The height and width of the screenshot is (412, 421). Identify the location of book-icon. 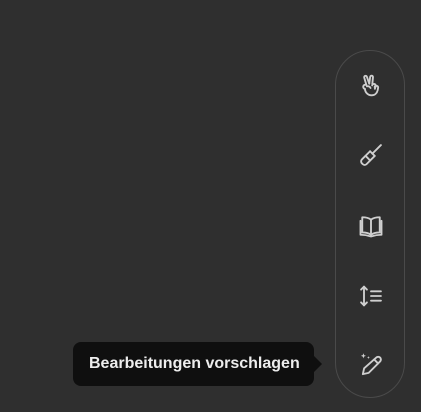
(371, 226).